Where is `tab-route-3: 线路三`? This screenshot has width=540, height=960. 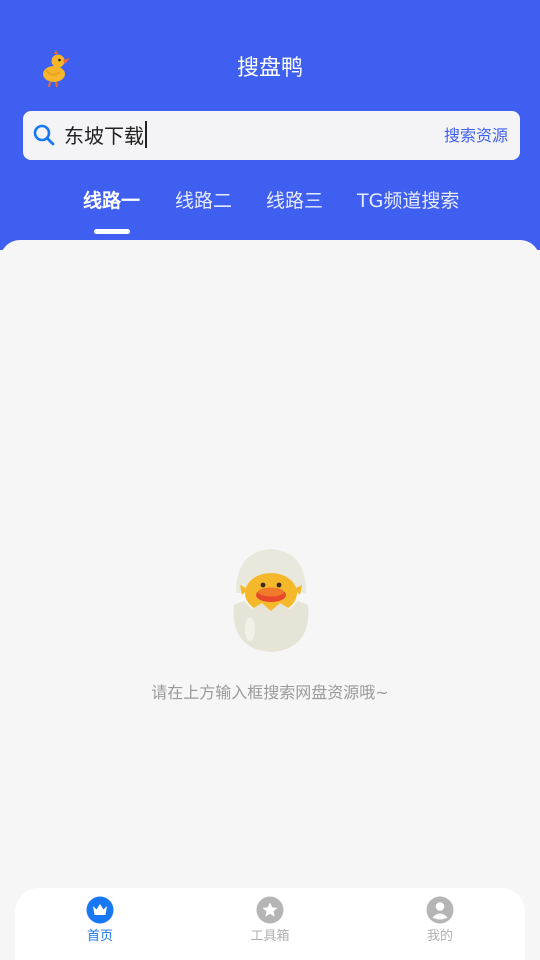 tab-route-3: 线路三 is located at coordinates (294, 201).